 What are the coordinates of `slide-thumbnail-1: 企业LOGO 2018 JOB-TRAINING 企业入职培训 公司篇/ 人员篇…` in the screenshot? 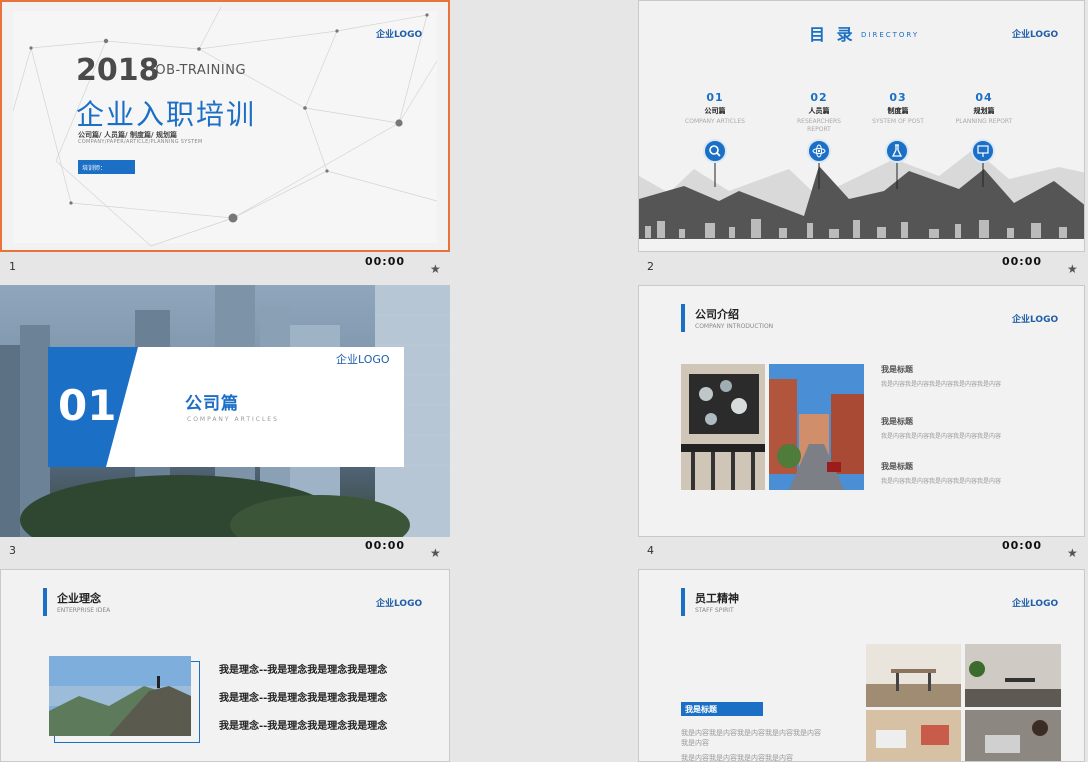 It's located at (225, 126).